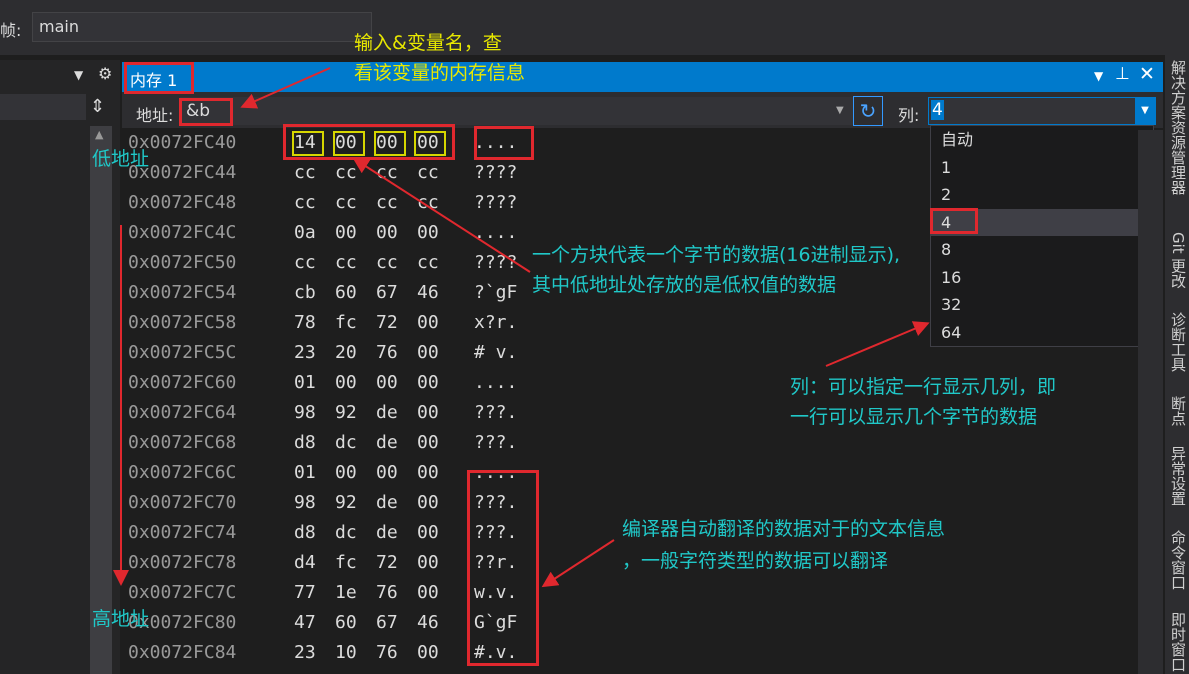 The width and height of the screenshot is (1189, 674). Describe the element at coordinates (877, 344) in the screenshot. I see `arrow-to-columns` at that location.